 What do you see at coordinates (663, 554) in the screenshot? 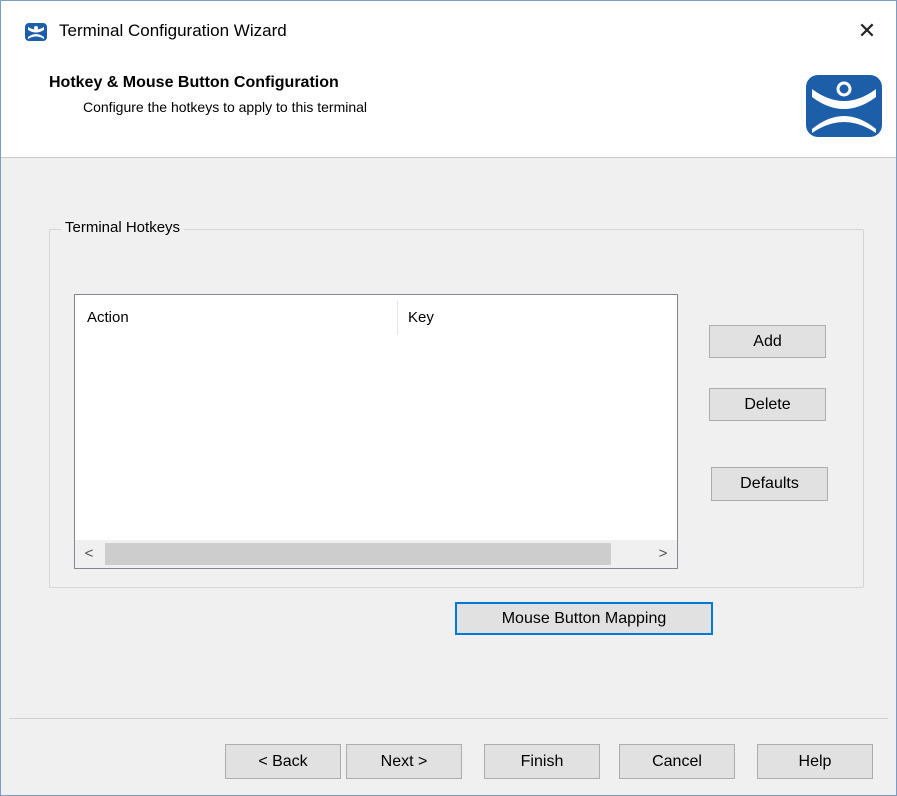
I see `scroll-right-icon: >` at bounding box center [663, 554].